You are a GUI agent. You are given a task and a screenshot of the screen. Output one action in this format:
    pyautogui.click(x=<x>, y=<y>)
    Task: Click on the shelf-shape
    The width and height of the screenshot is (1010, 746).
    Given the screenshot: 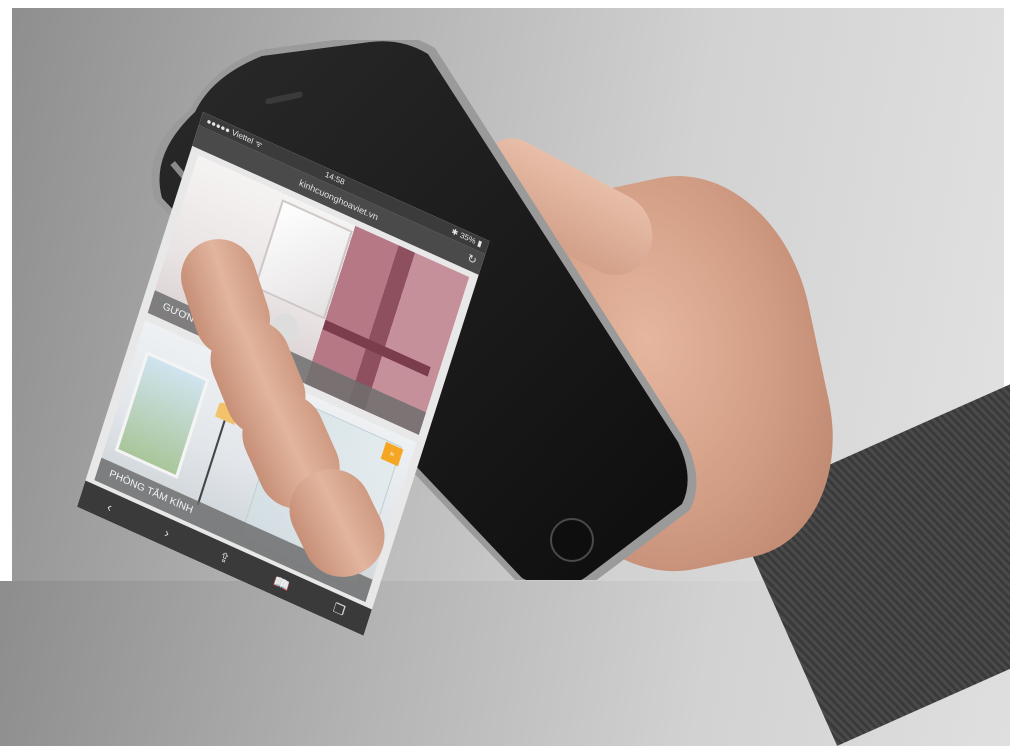 What is the action you would take?
    pyautogui.click(x=376, y=348)
    